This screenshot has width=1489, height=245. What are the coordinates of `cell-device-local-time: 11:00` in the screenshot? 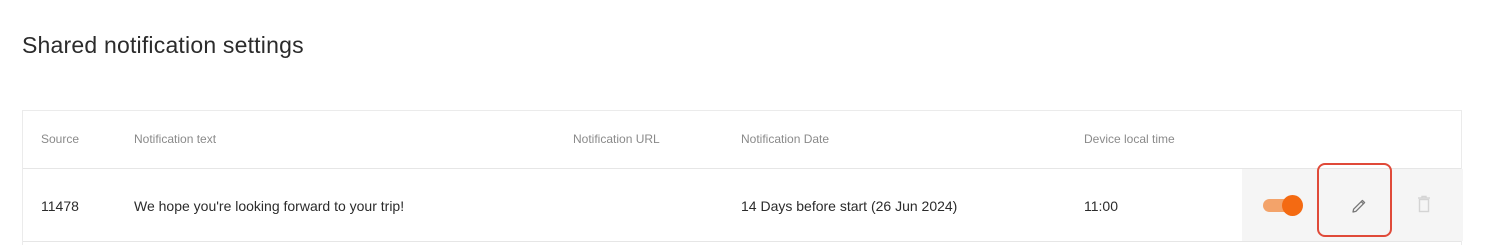 It's located at (1101, 206).